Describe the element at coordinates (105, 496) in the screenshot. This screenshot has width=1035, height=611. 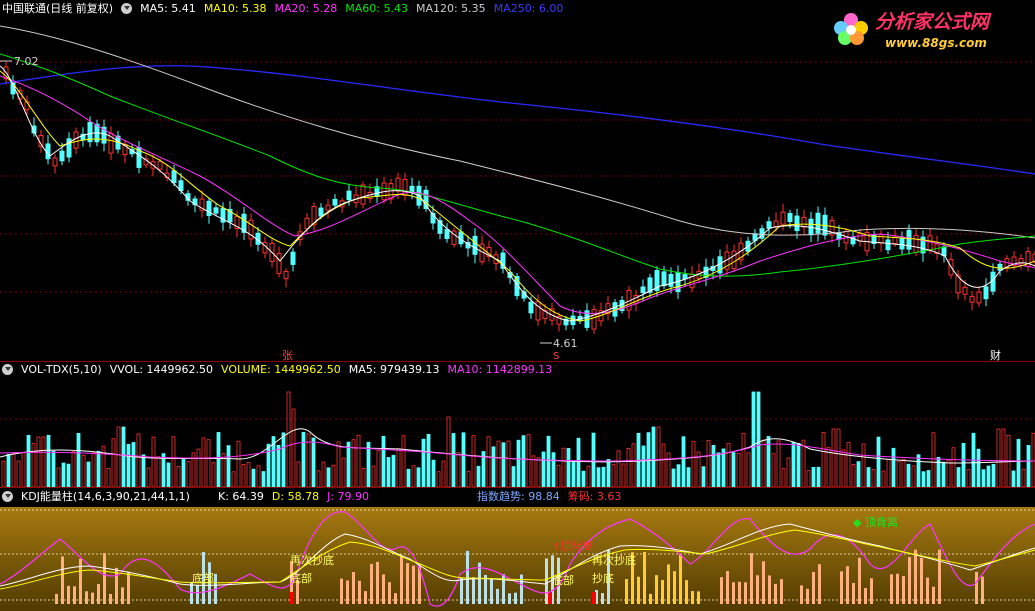
I see `kdj-title: KDJ能量柱(14,6,3,90,21,44,1,1)` at that location.